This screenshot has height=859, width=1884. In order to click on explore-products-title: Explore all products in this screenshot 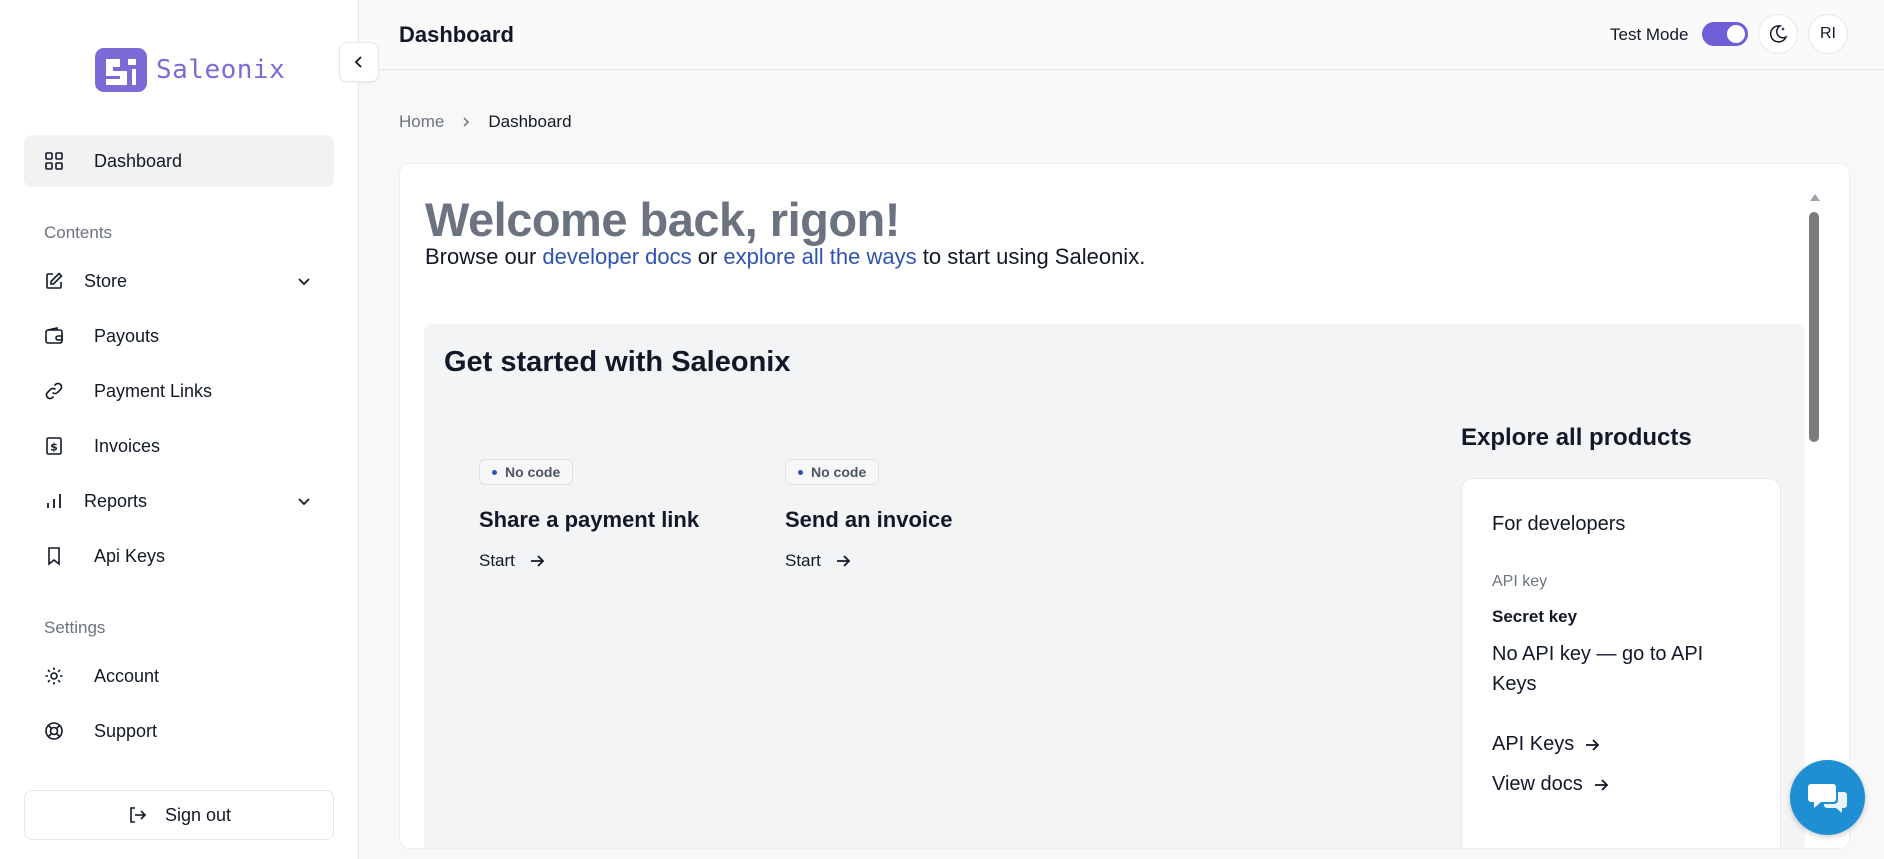, I will do `click(1576, 437)`.